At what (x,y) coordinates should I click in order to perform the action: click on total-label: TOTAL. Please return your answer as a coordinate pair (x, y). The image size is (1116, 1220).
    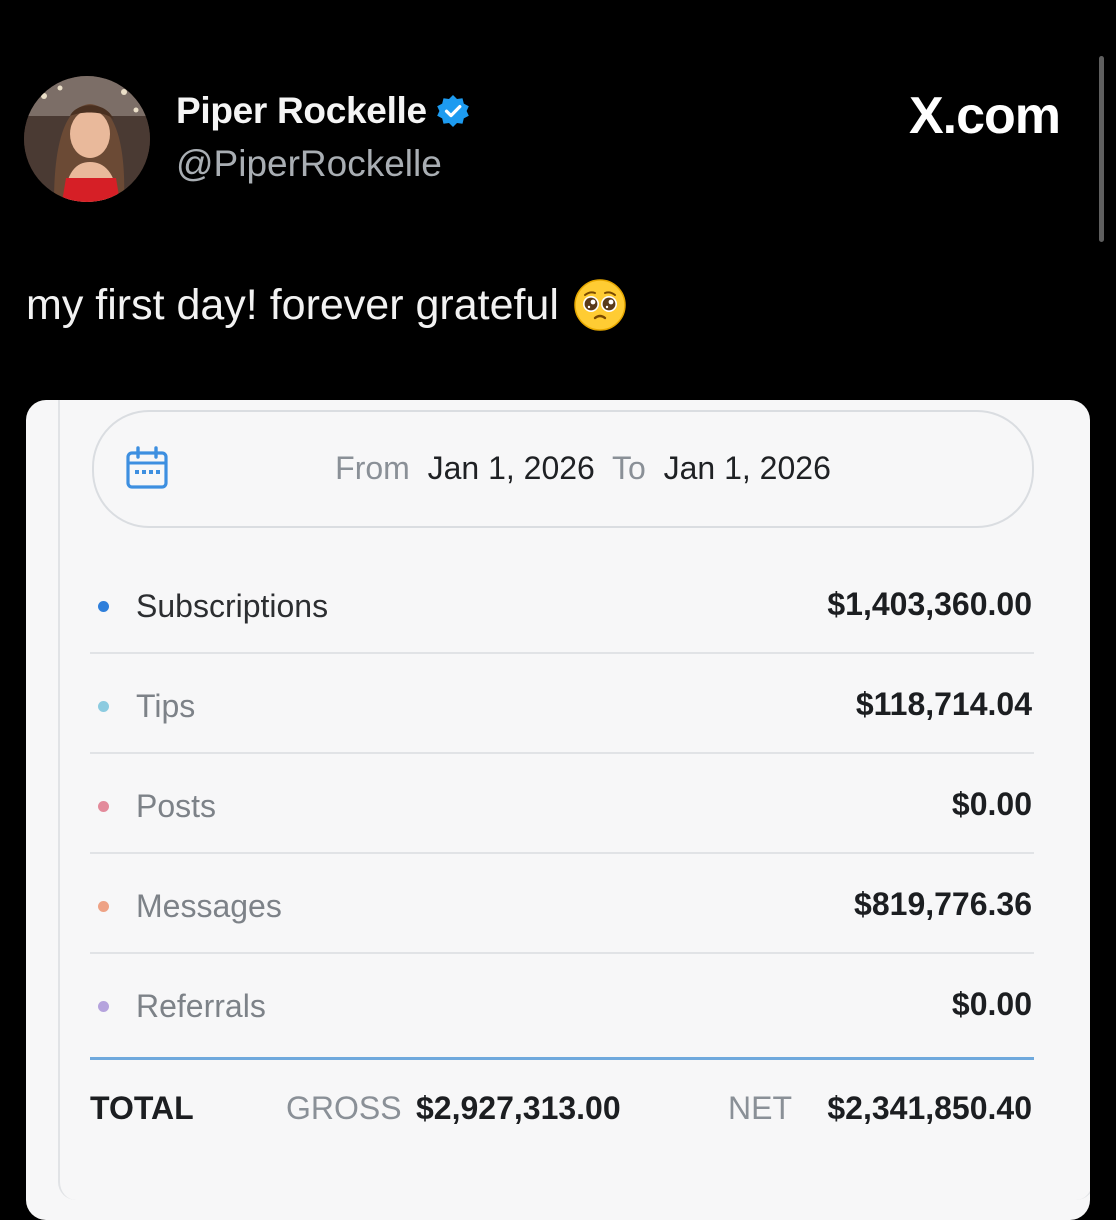
    Looking at the image, I should click on (142, 1108).